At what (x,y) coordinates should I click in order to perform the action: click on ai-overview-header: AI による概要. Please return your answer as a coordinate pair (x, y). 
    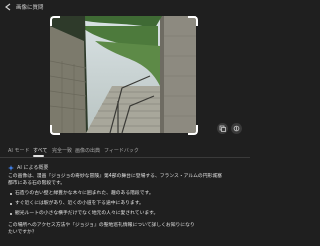
    Looking at the image, I should click on (28, 167).